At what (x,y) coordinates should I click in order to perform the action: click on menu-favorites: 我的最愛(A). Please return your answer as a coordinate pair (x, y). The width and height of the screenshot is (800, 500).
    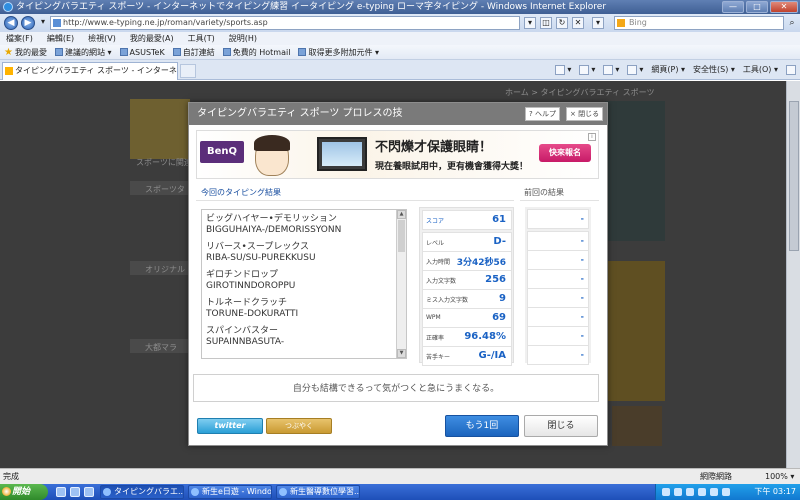
    Looking at the image, I should click on (152, 38).